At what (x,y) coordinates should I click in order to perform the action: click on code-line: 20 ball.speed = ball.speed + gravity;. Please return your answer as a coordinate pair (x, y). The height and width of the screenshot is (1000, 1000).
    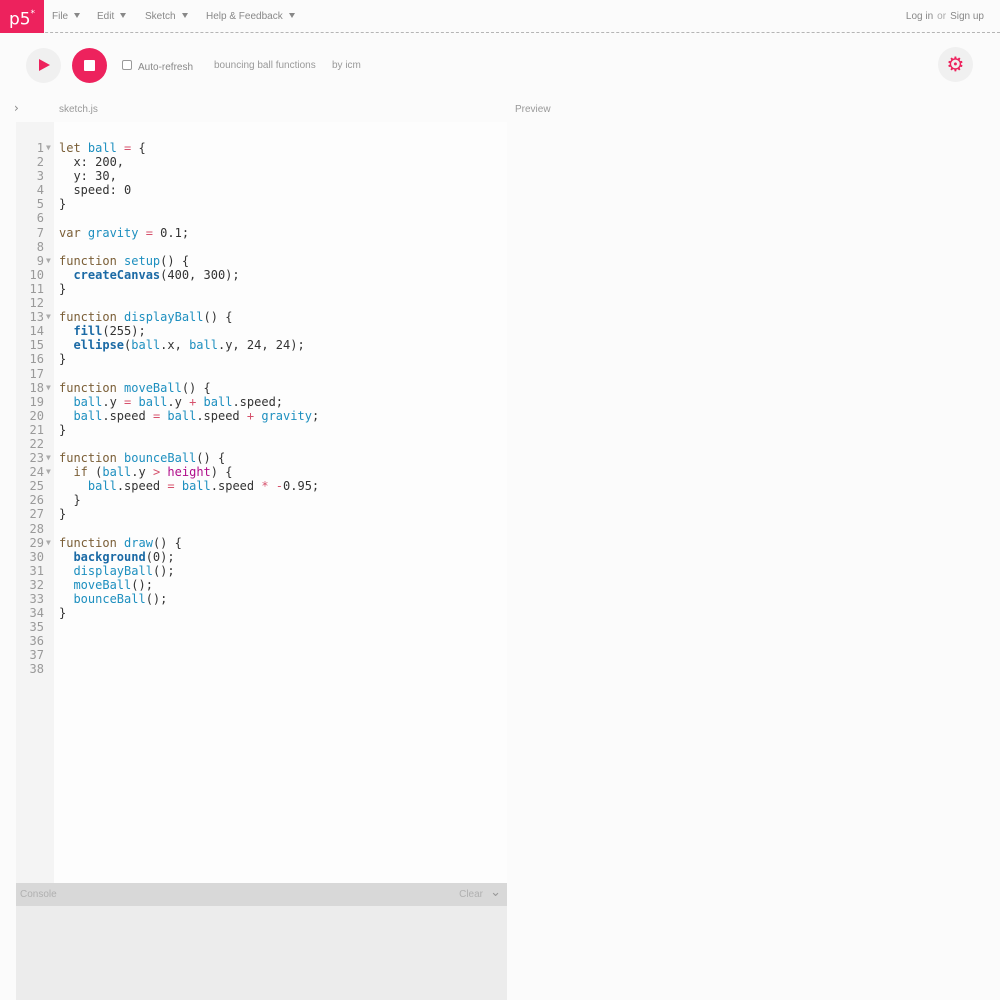
    Looking at the image, I should click on (261, 416).